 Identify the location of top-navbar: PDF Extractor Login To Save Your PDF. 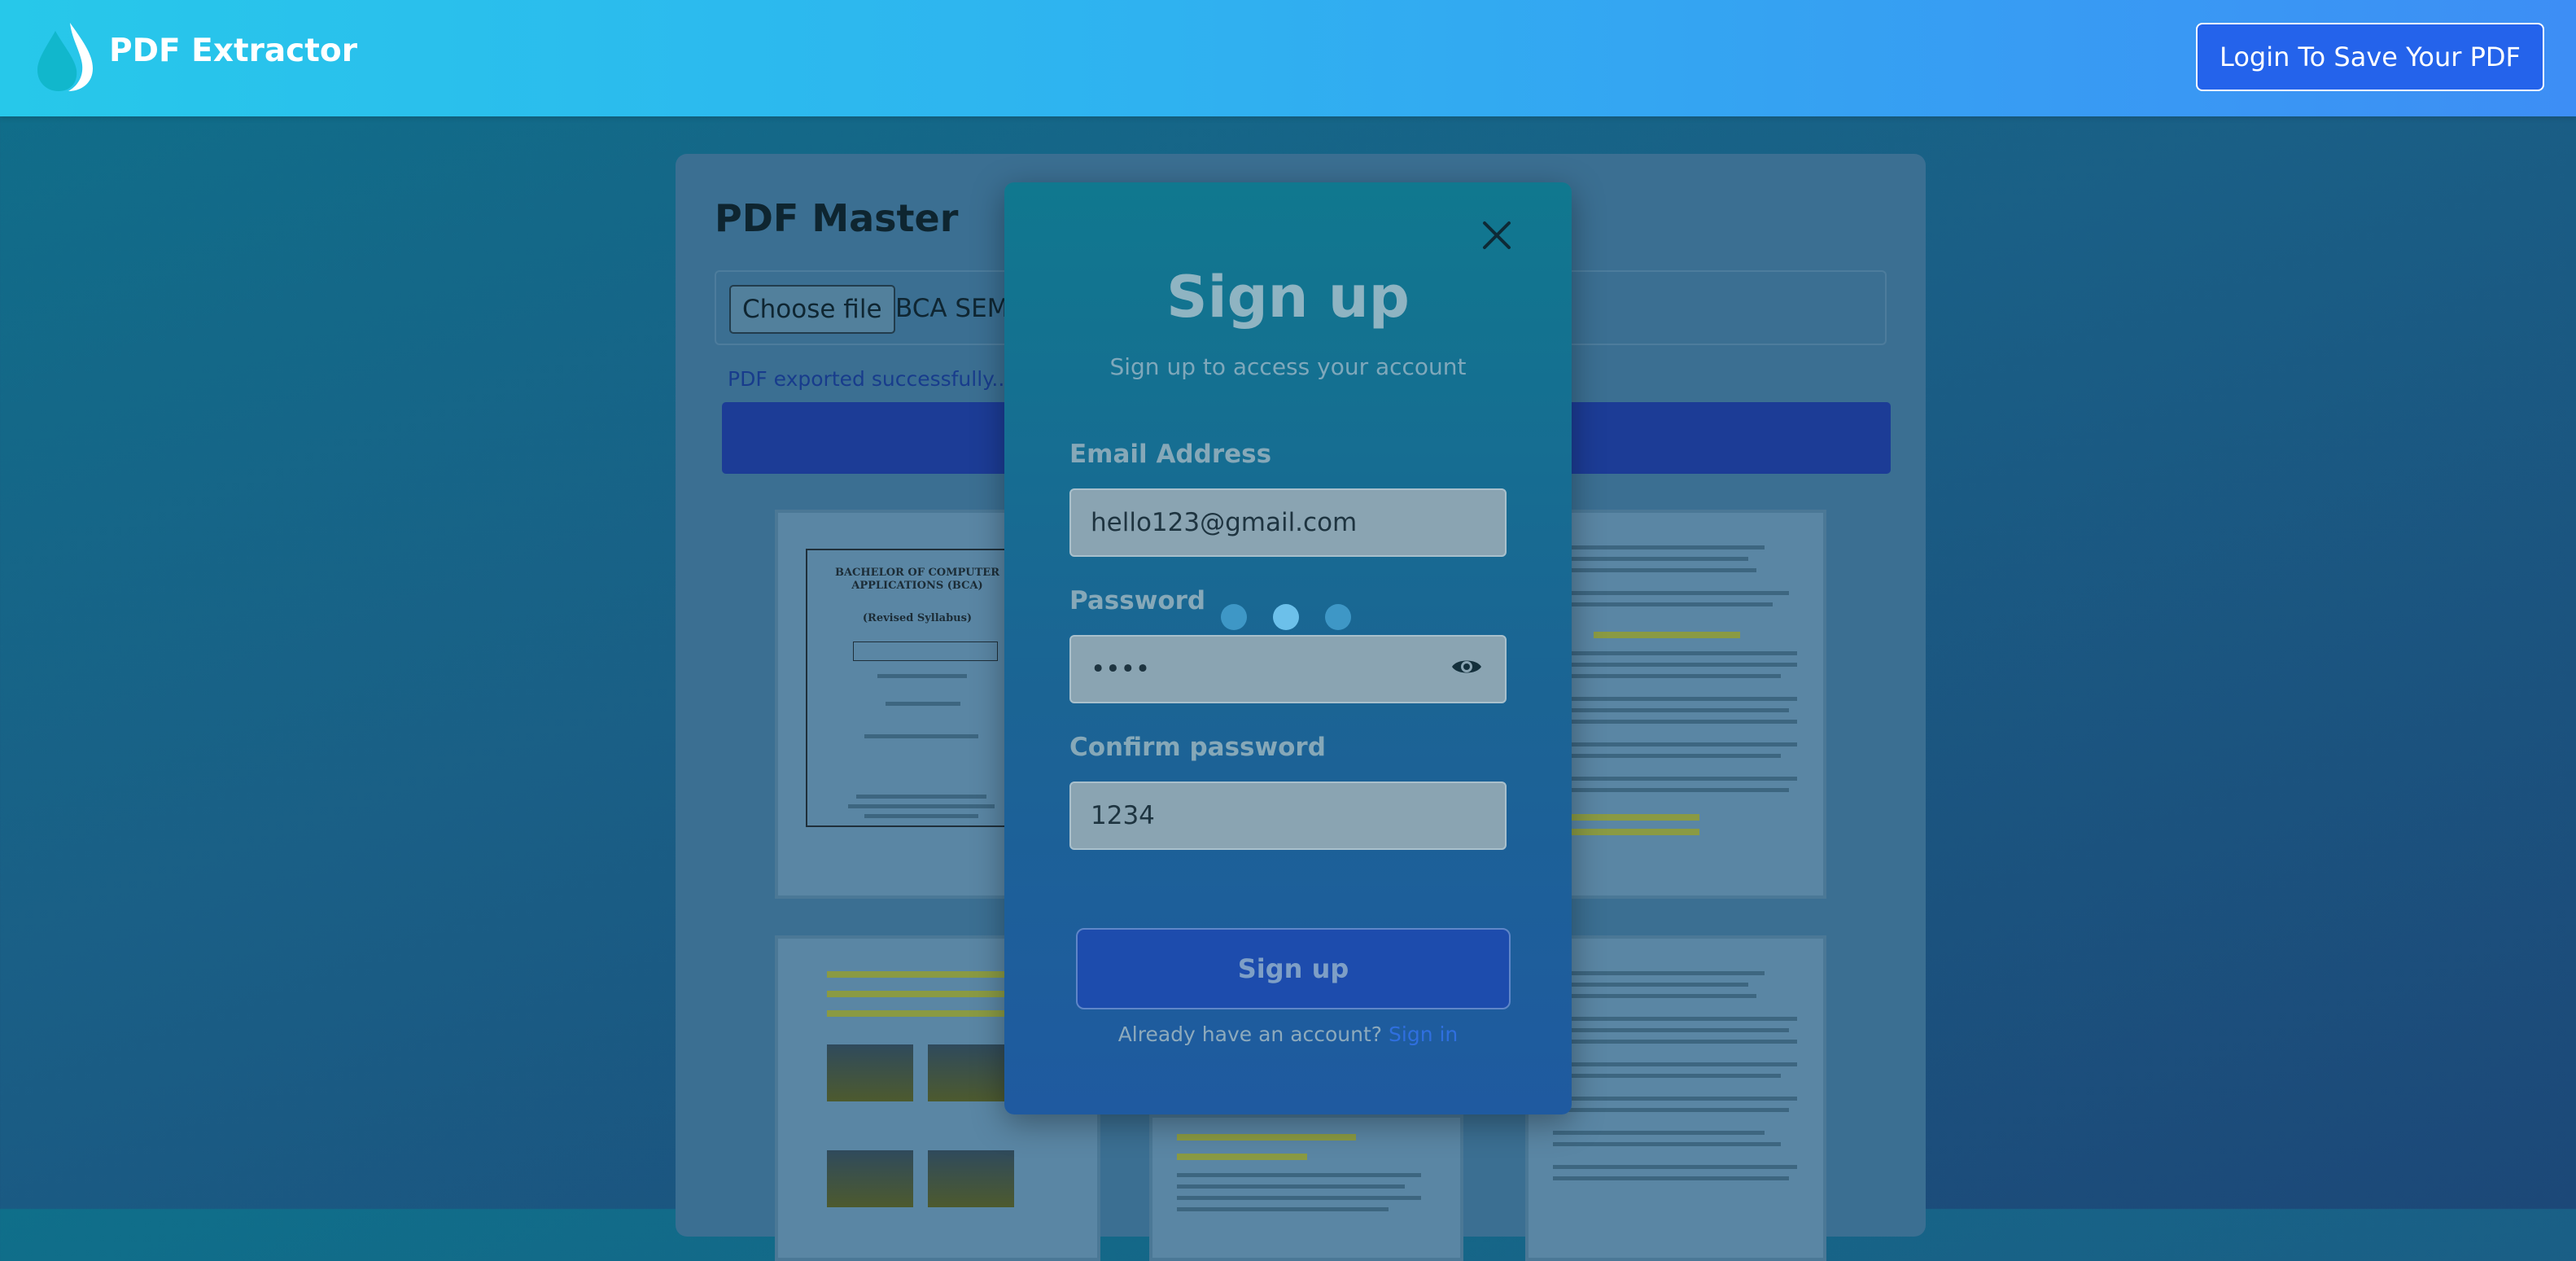
(1288, 58).